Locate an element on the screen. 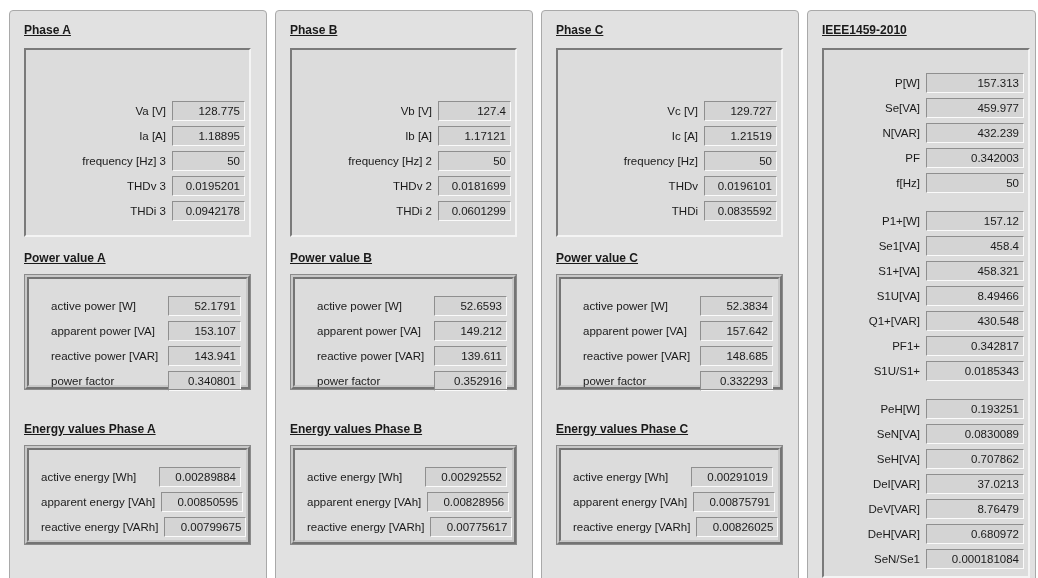 The height and width of the screenshot is (578, 1038). field-label: Q1+[VAR] is located at coordinates (894, 321).